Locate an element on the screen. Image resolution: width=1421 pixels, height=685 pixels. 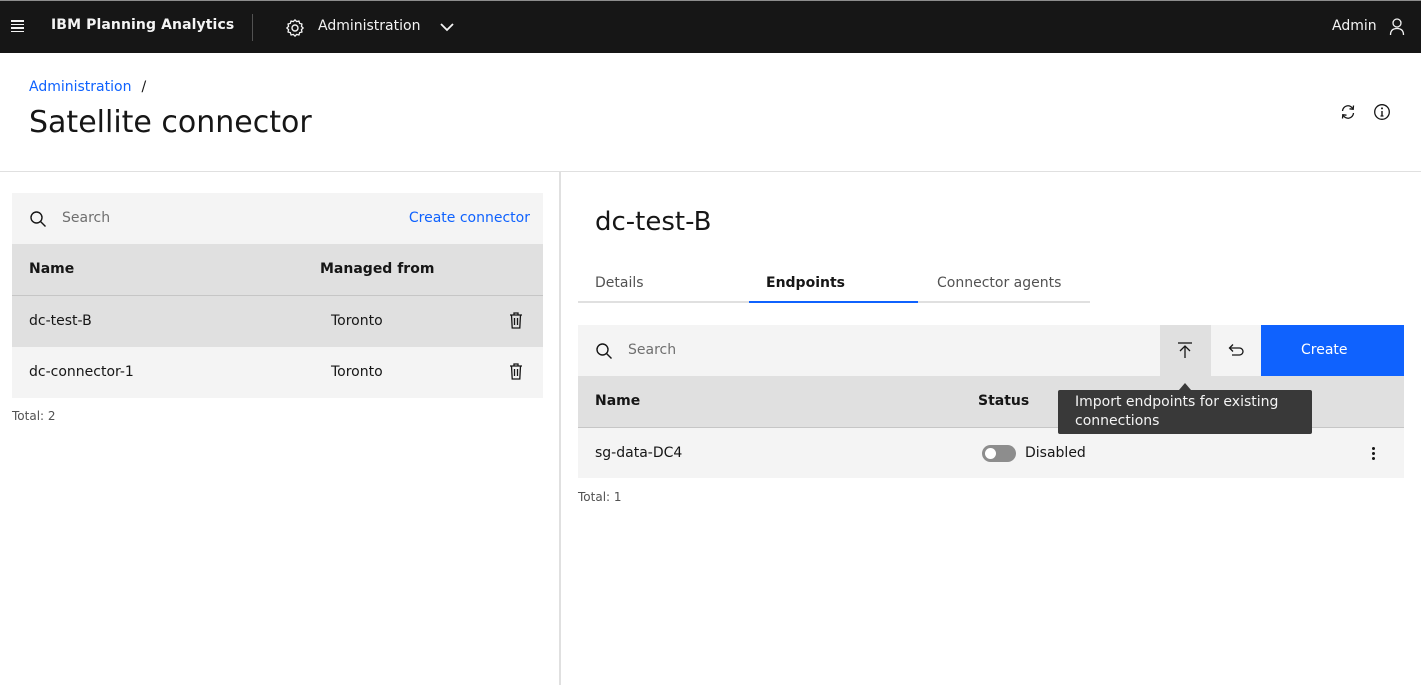
undo-icon is located at coordinates (1236, 350).